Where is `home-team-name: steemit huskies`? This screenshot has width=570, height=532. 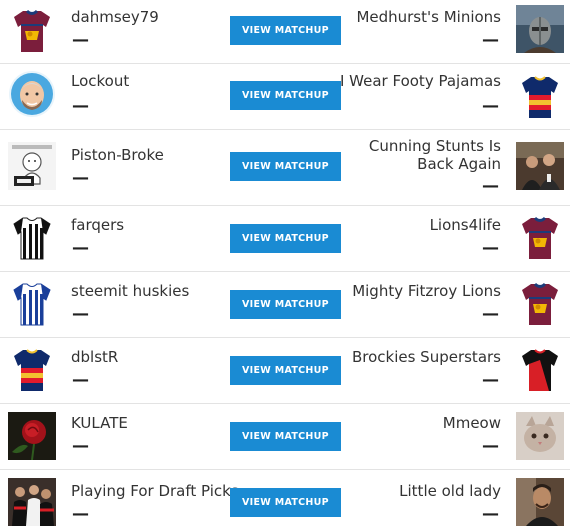 home-team-name: steemit huskies is located at coordinates (130, 291).